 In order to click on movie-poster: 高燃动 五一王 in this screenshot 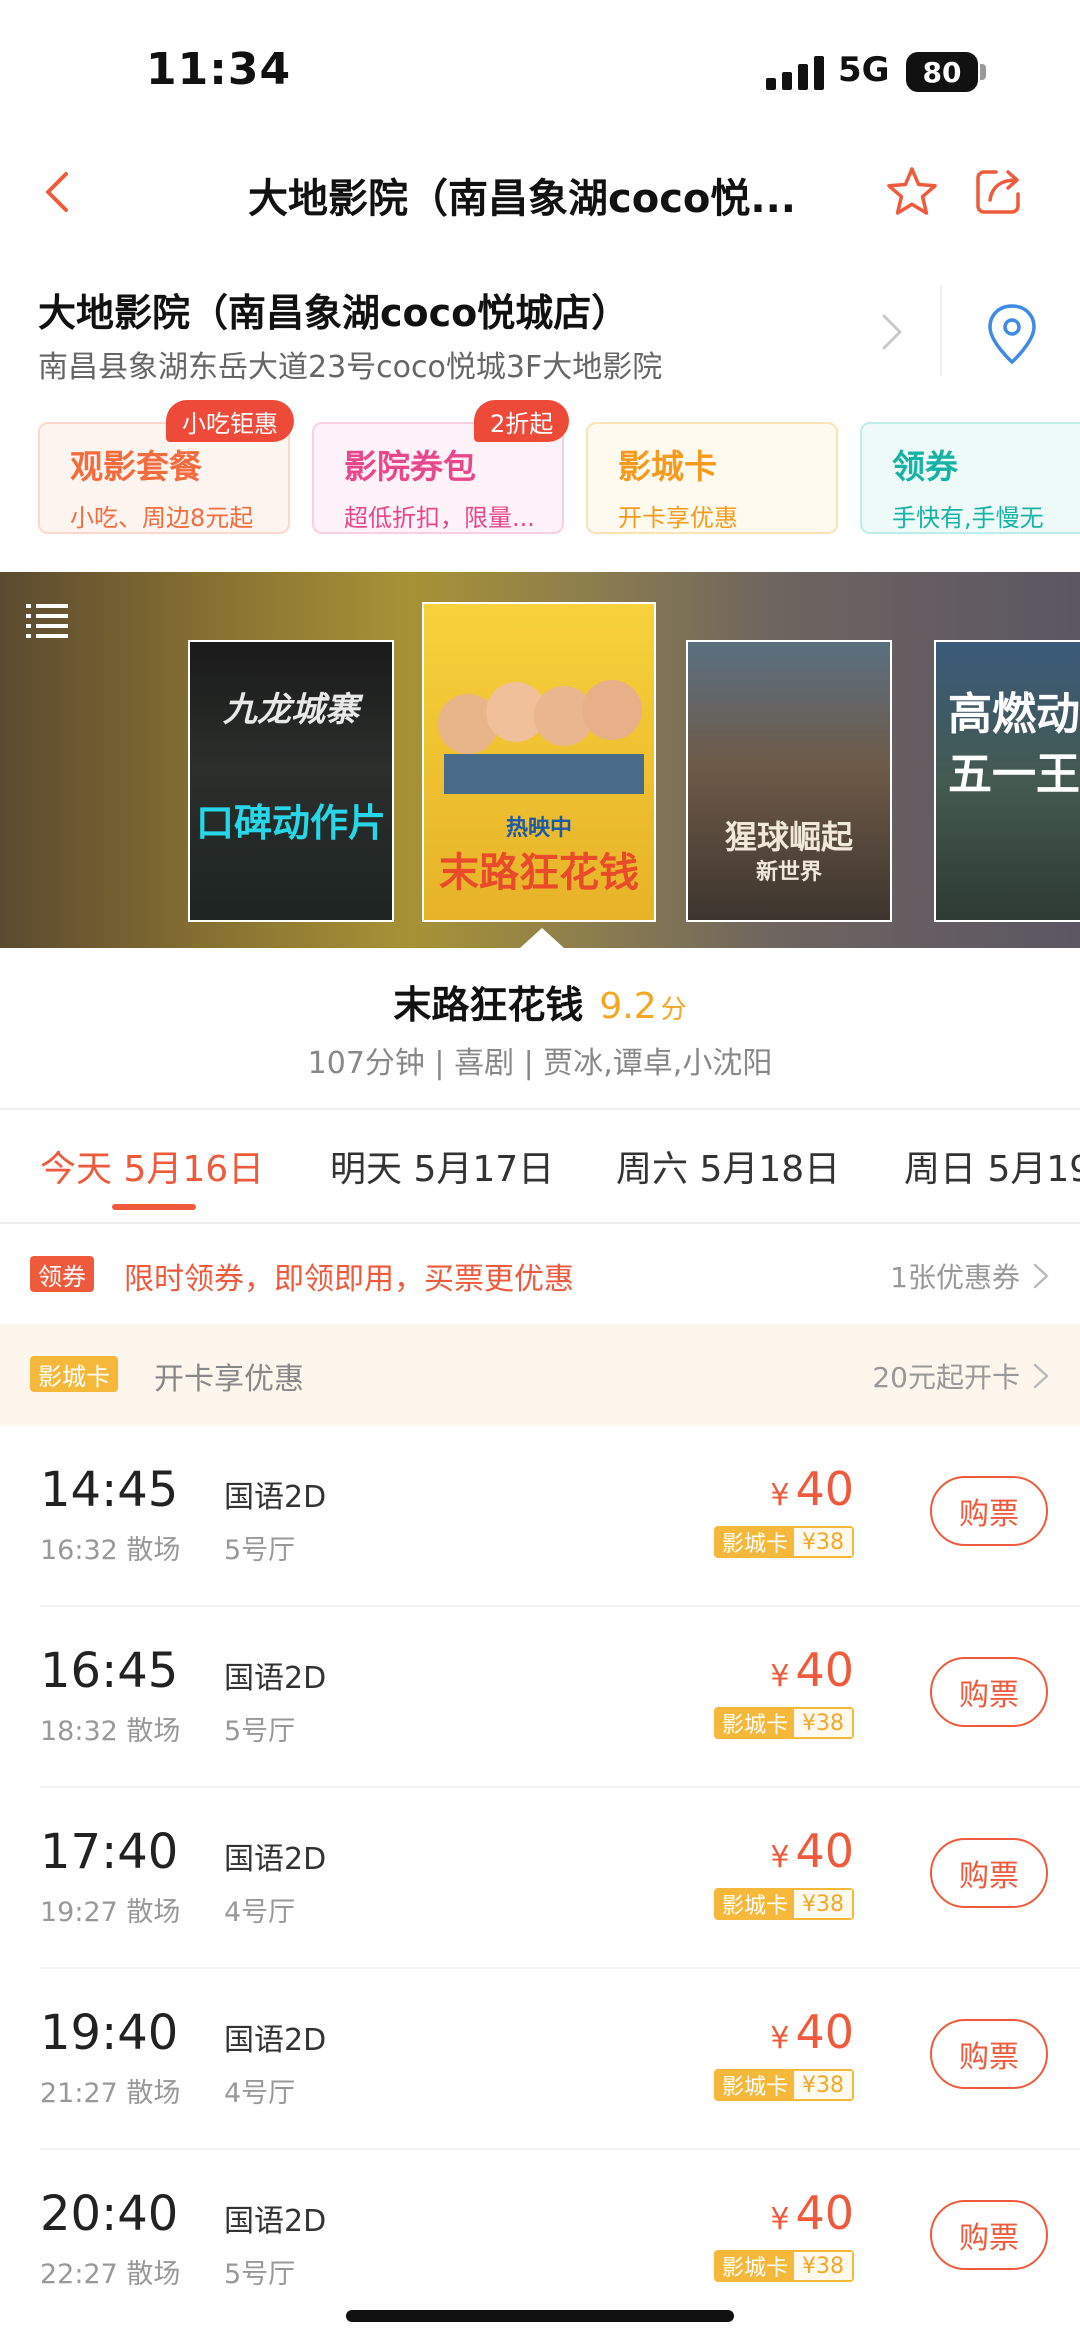, I will do `click(1007, 781)`.